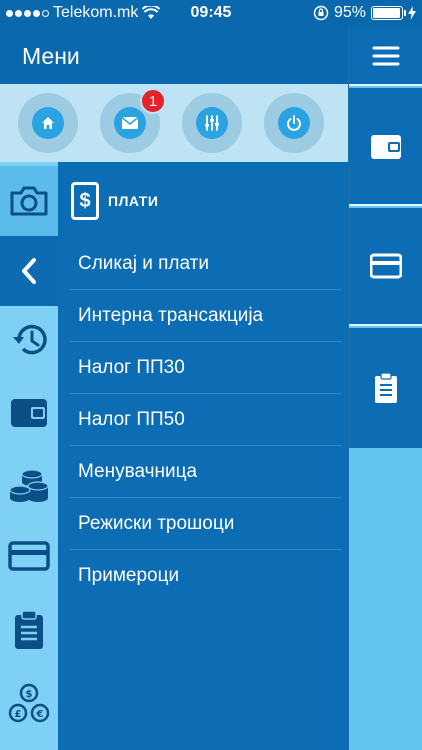 The width and height of the screenshot is (422, 750). I want to click on rail-back-button, so click(29, 271).